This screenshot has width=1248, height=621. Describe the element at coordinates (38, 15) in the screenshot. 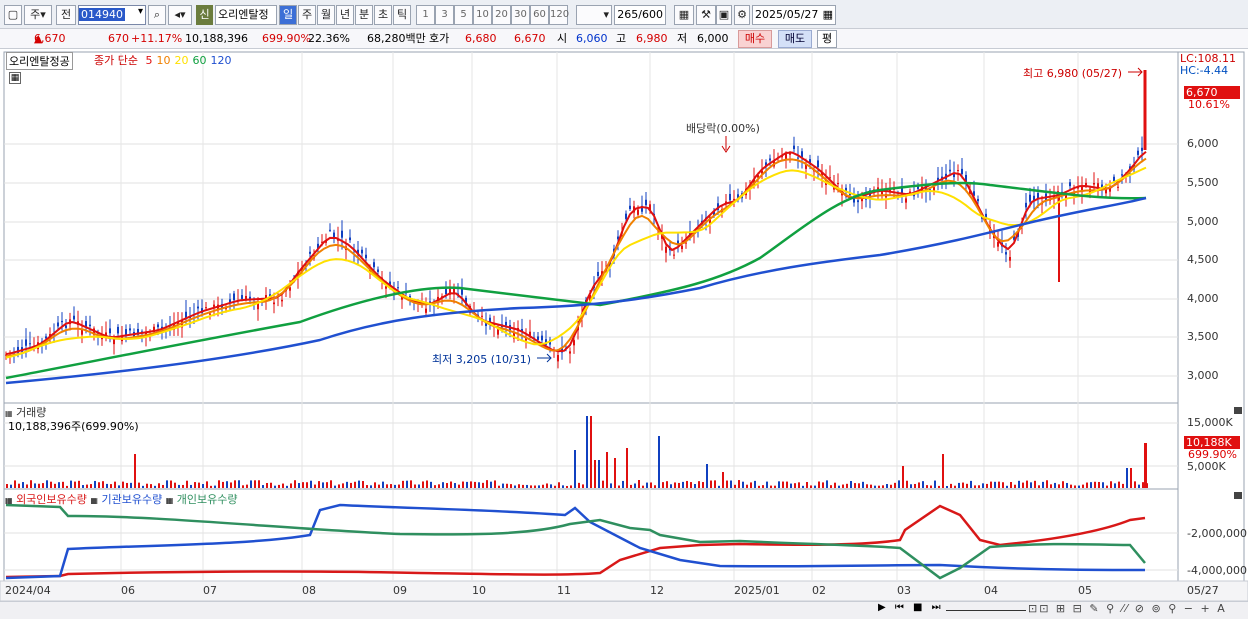

I see `period-select: 주▾` at that location.